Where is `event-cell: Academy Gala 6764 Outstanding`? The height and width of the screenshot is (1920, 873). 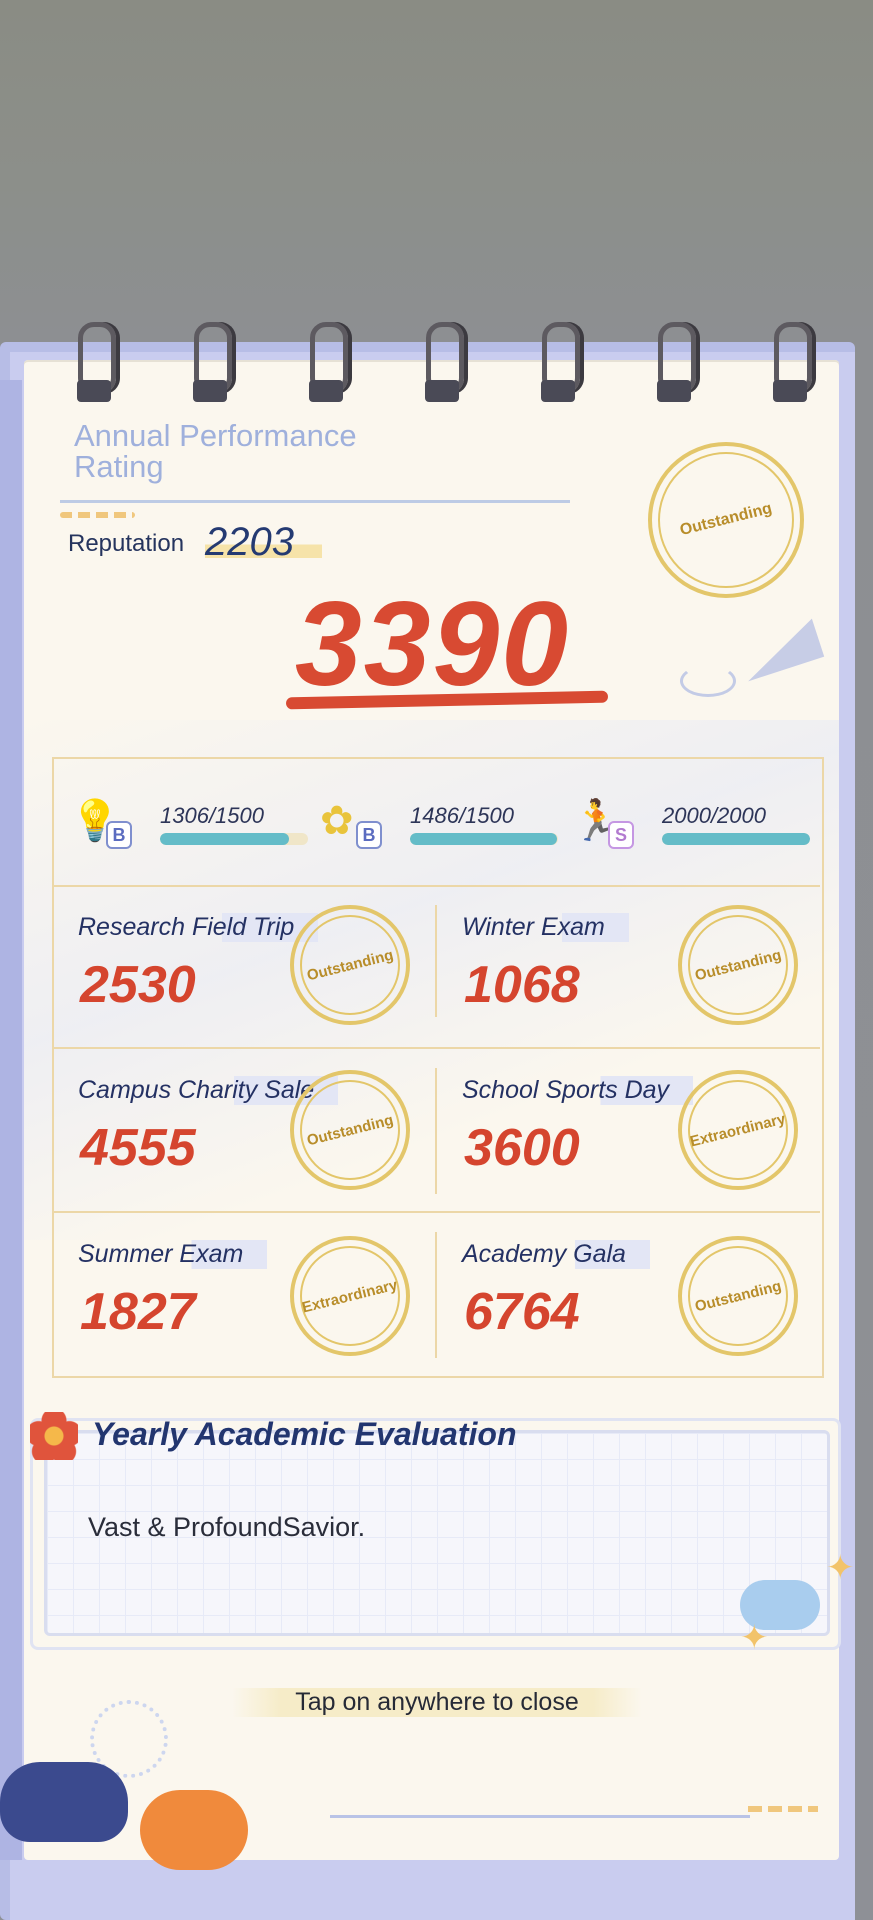 event-cell: Academy Gala 6764 Outstanding is located at coordinates (628, 1293).